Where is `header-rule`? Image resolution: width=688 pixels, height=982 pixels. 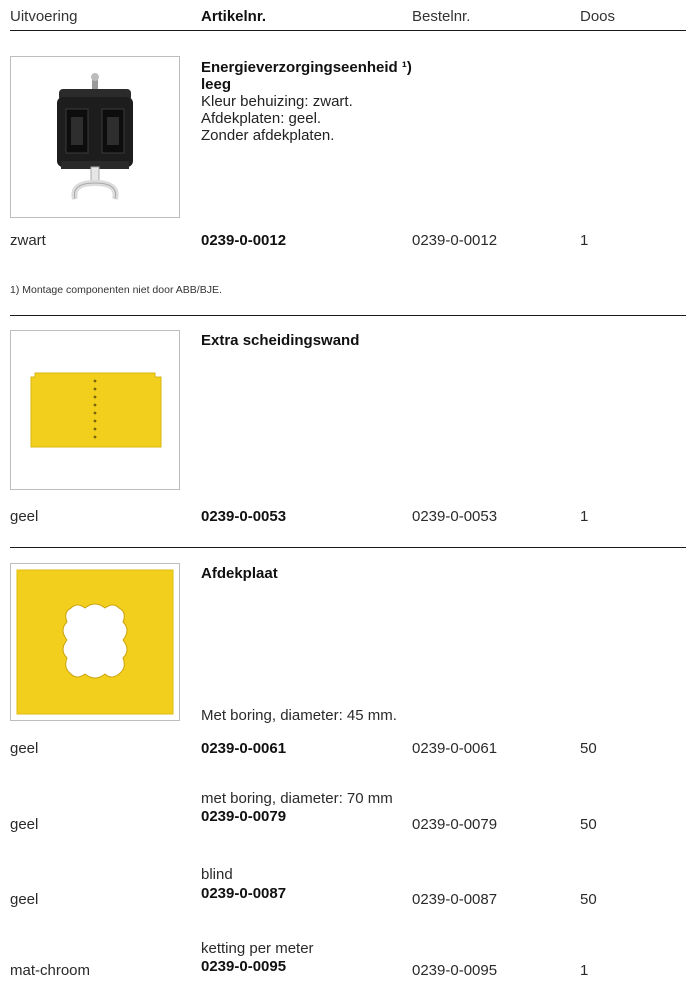 header-rule is located at coordinates (348, 30).